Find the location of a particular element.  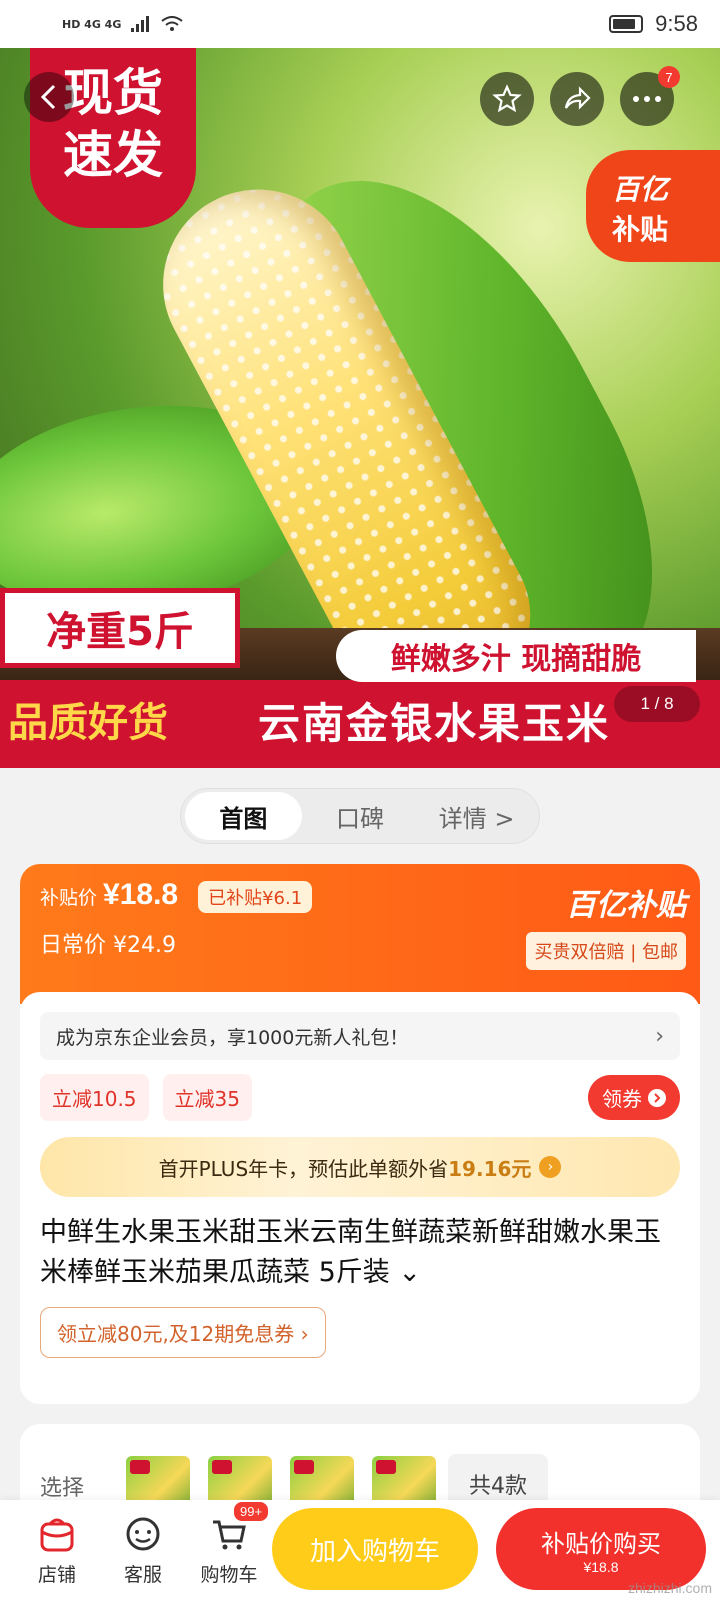

store-button: 店铺 is located at coordinates (57, 1550).